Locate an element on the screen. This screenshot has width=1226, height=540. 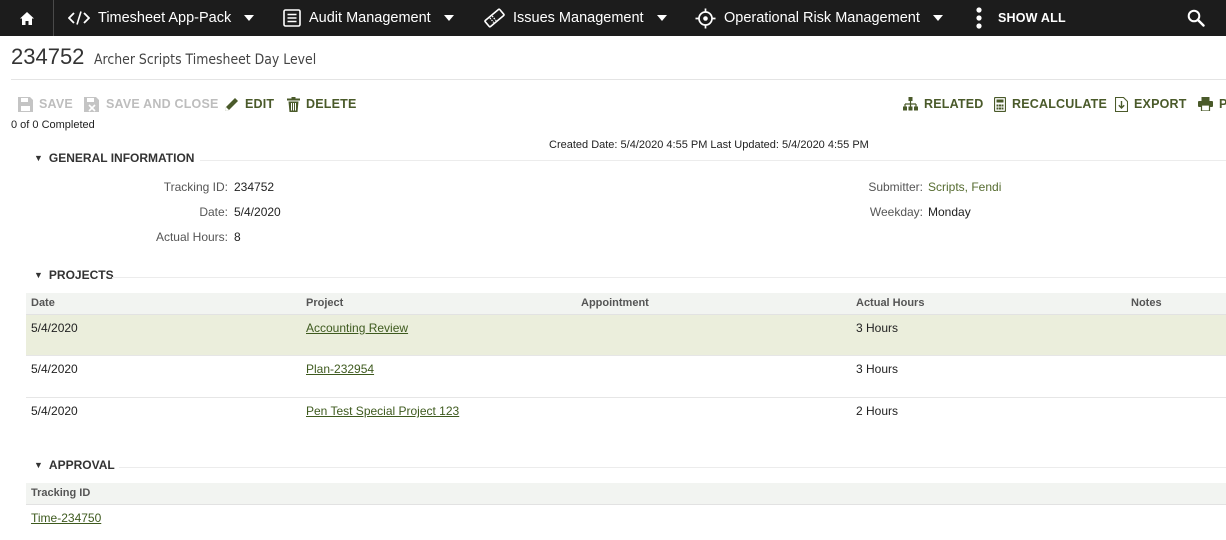
section-general-information: ▼ GENERAL INFORMATION is located at coordinates (114, 158).